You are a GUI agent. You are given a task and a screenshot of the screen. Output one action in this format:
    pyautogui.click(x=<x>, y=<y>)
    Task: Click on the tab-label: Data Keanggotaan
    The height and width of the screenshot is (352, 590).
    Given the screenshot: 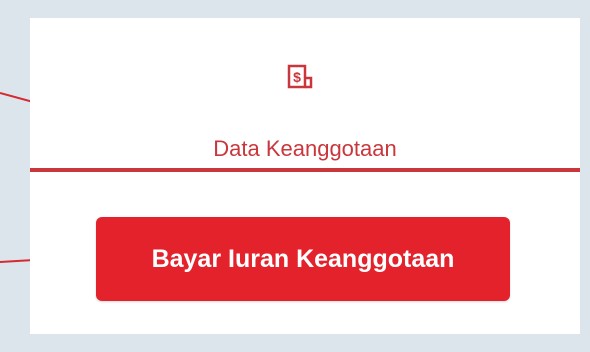 What is the action you would take?
    pyautogui.click(x=305, y=148)
    